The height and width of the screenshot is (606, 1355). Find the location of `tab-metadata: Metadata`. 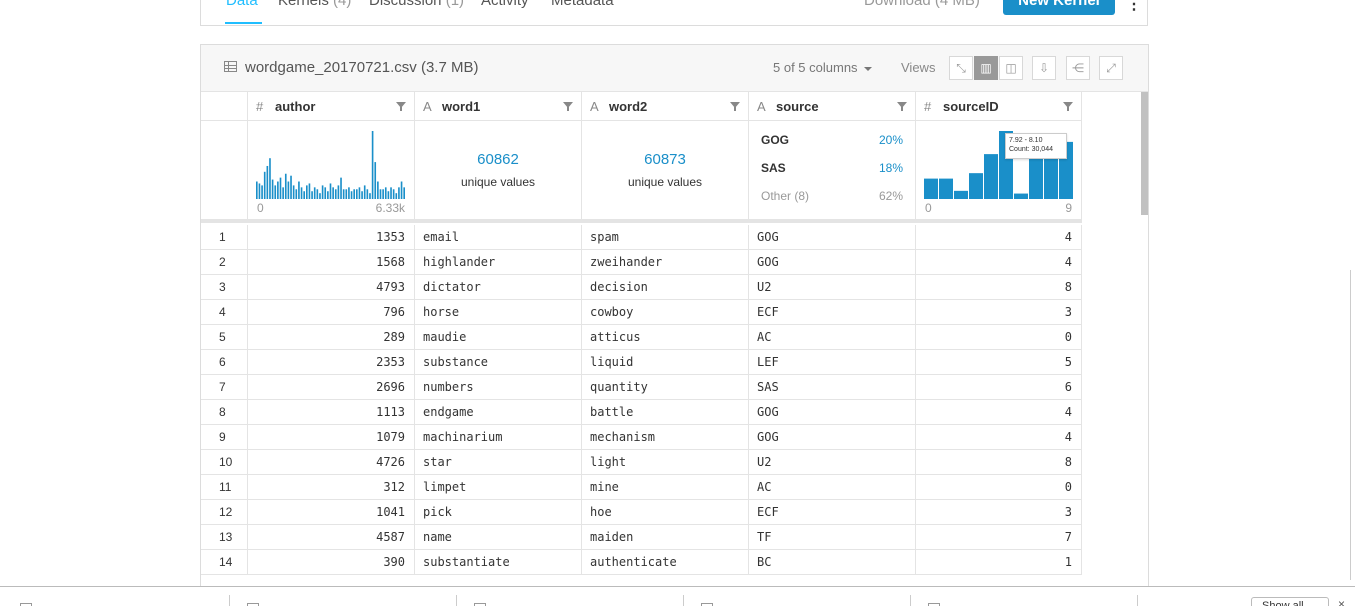

tab-metadata: Metadata is located at coordinates (582, 4).